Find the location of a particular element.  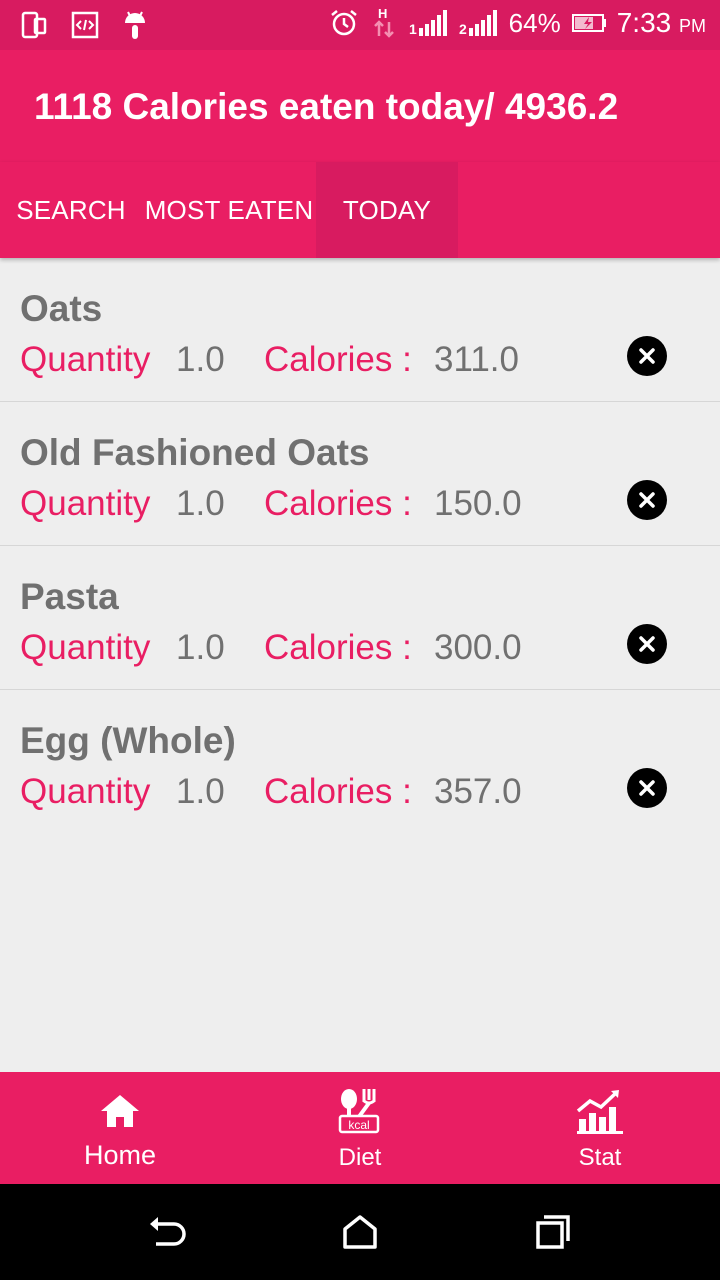

svg-text: H is located at coordinates (382, 13).